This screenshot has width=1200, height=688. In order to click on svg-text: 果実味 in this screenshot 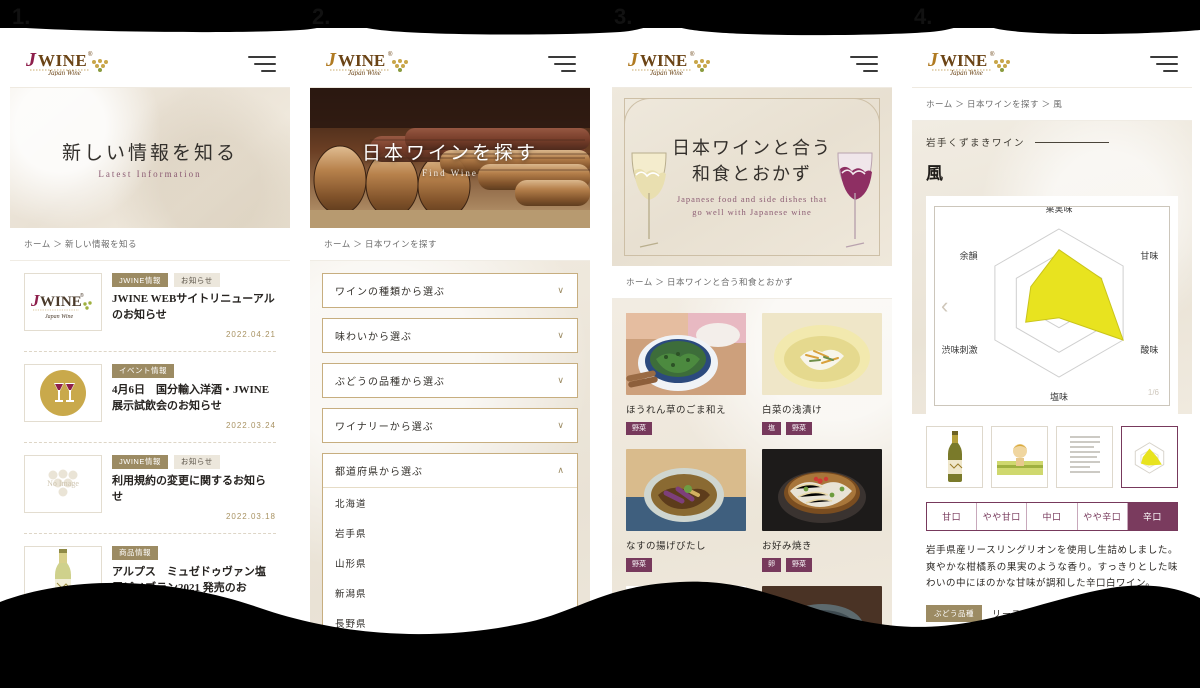, I will do `click(1058, 210)`.